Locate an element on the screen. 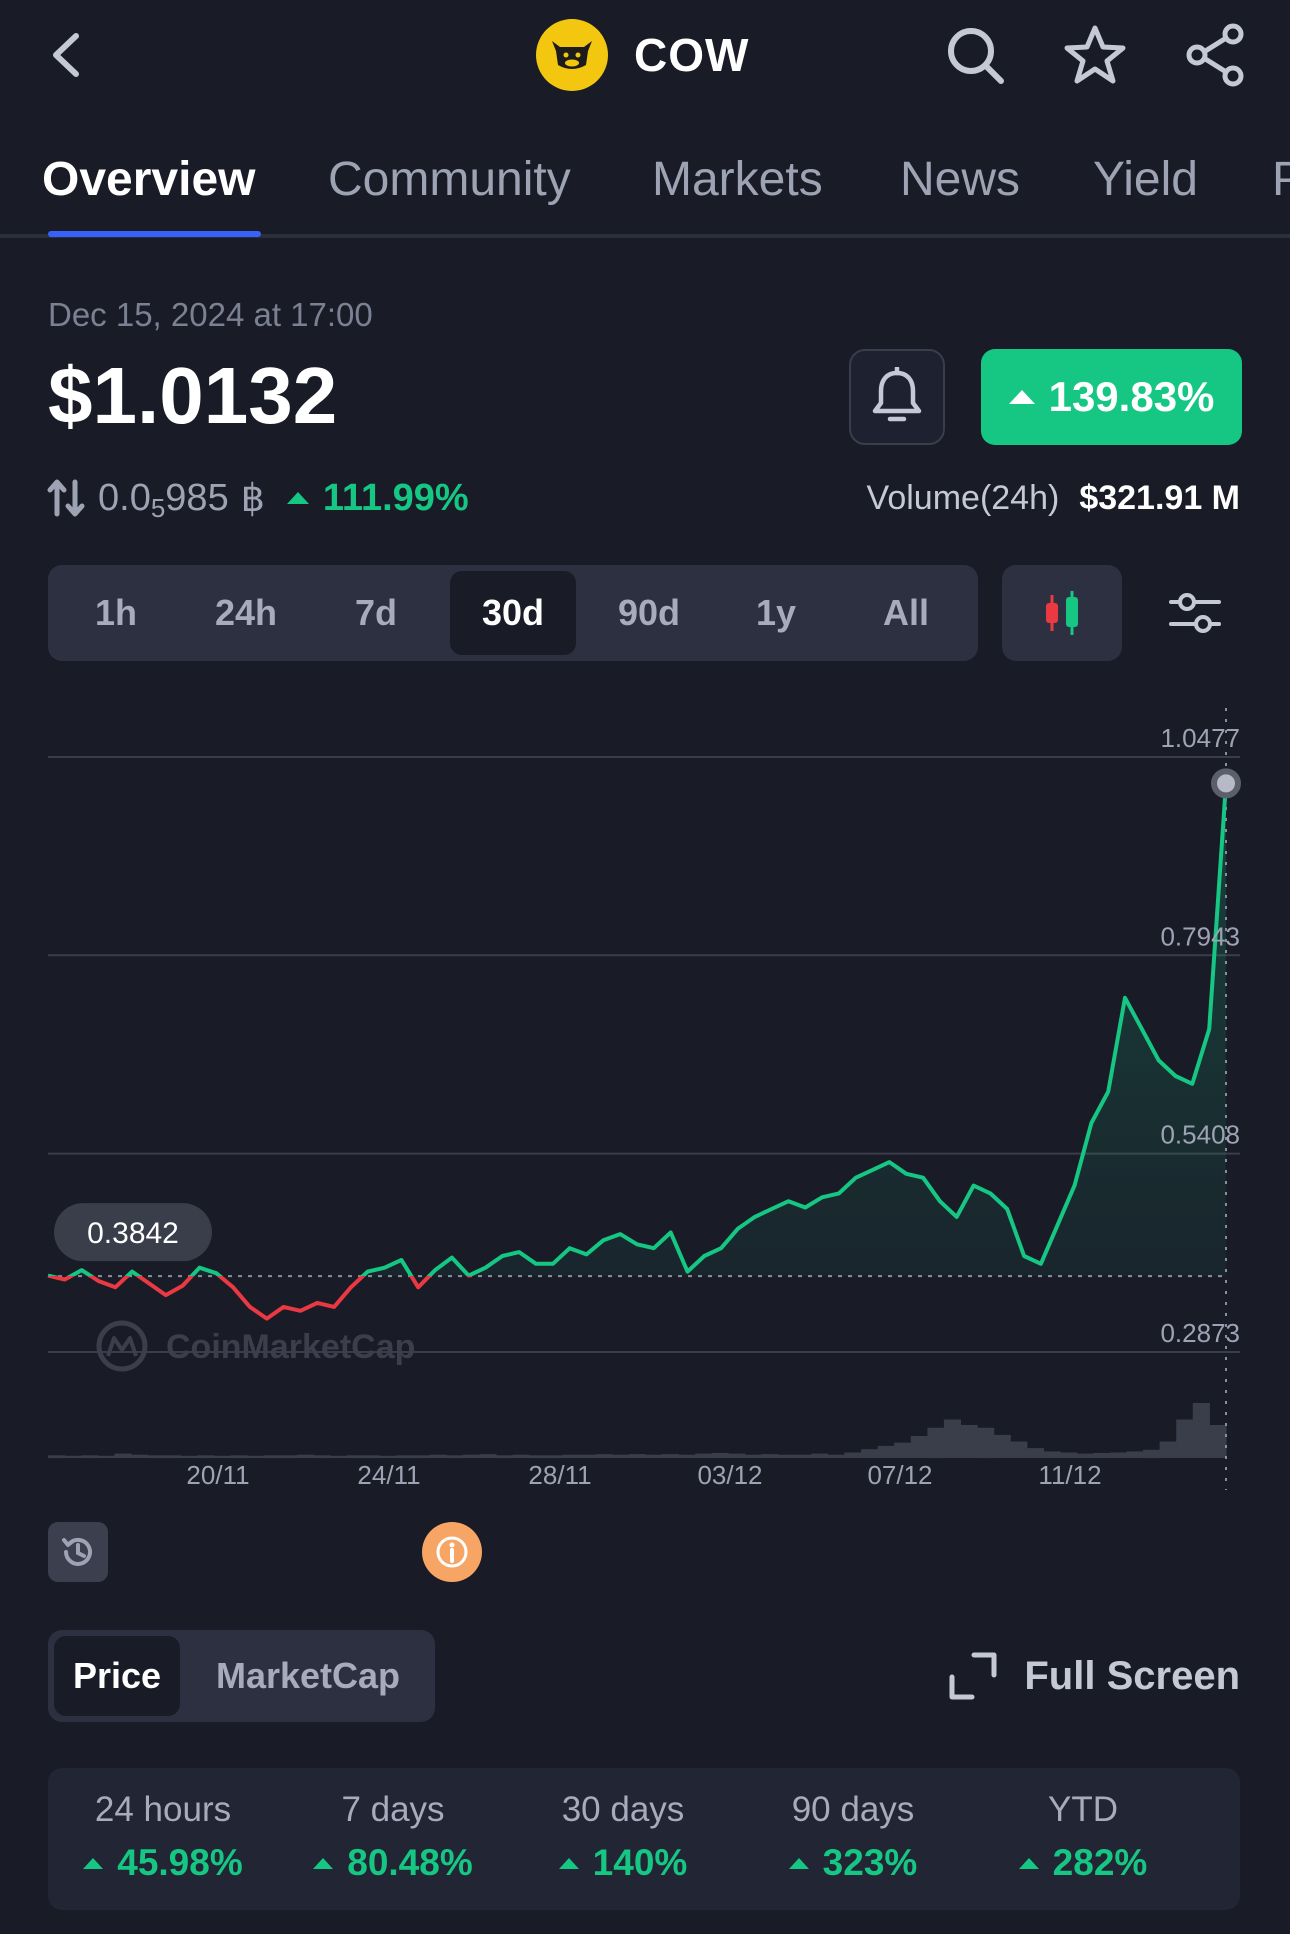  back-button is located at coordinates (70, 55).